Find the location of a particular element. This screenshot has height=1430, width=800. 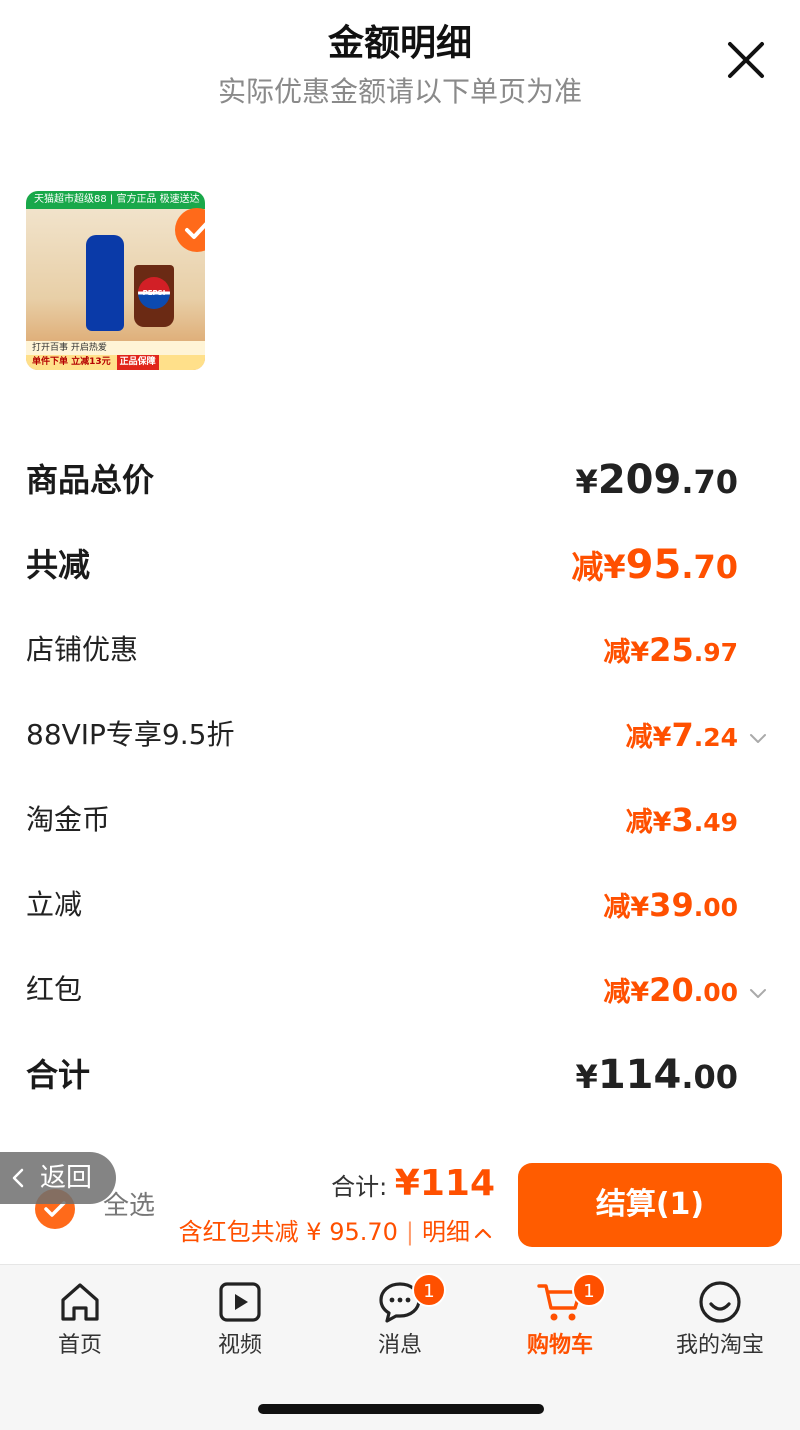

detail-link: 明细 is located at coordinates (446, 1232).